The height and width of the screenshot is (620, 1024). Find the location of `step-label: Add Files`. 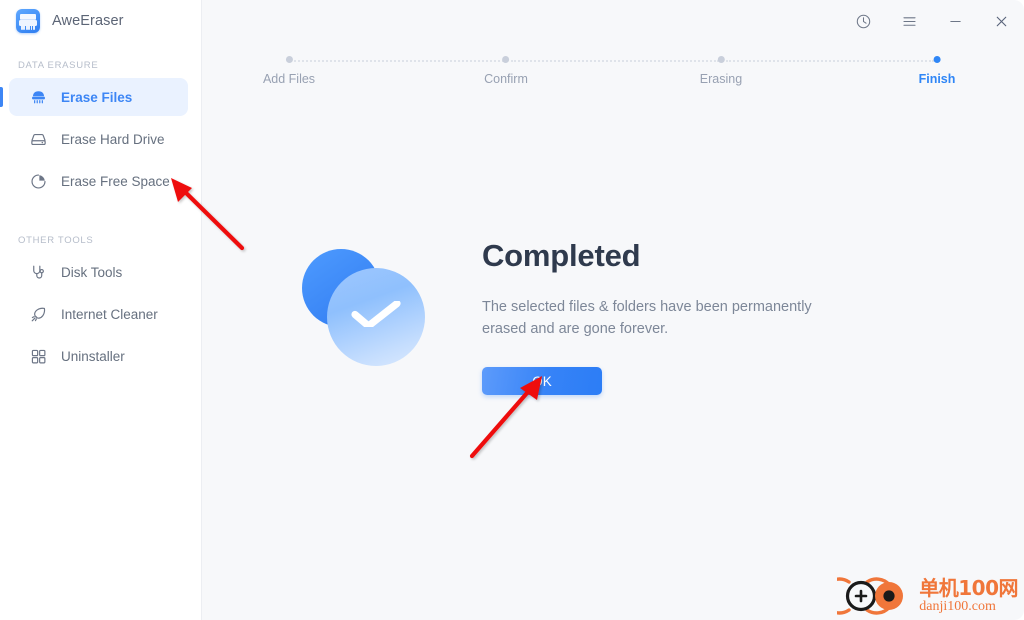

step-label: Add Files is located at coordinates (289, 79).